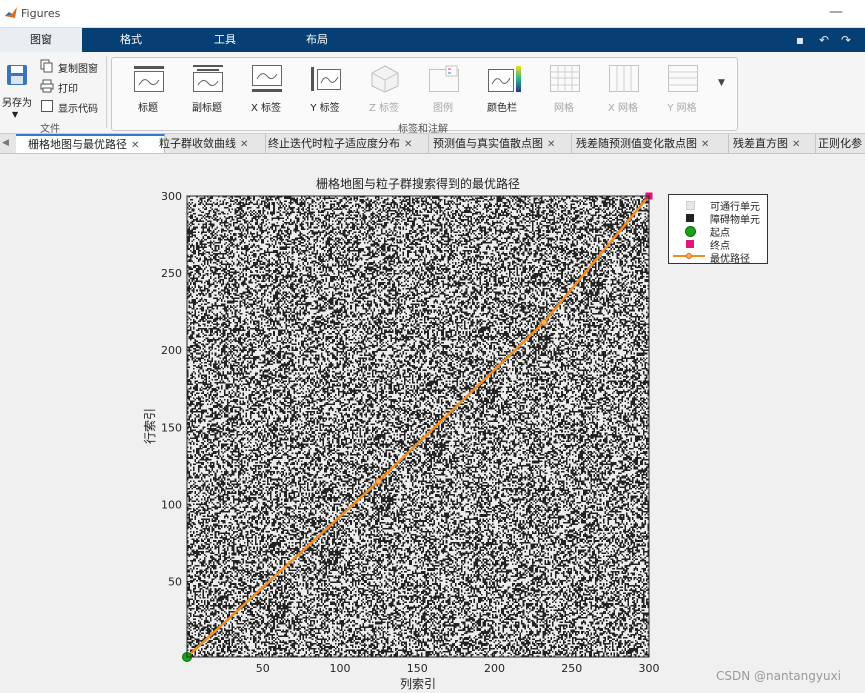 Image resolution: width=865 pixels, height=693 pixels. I want to click on checkbox-icon, so click(47, 106).